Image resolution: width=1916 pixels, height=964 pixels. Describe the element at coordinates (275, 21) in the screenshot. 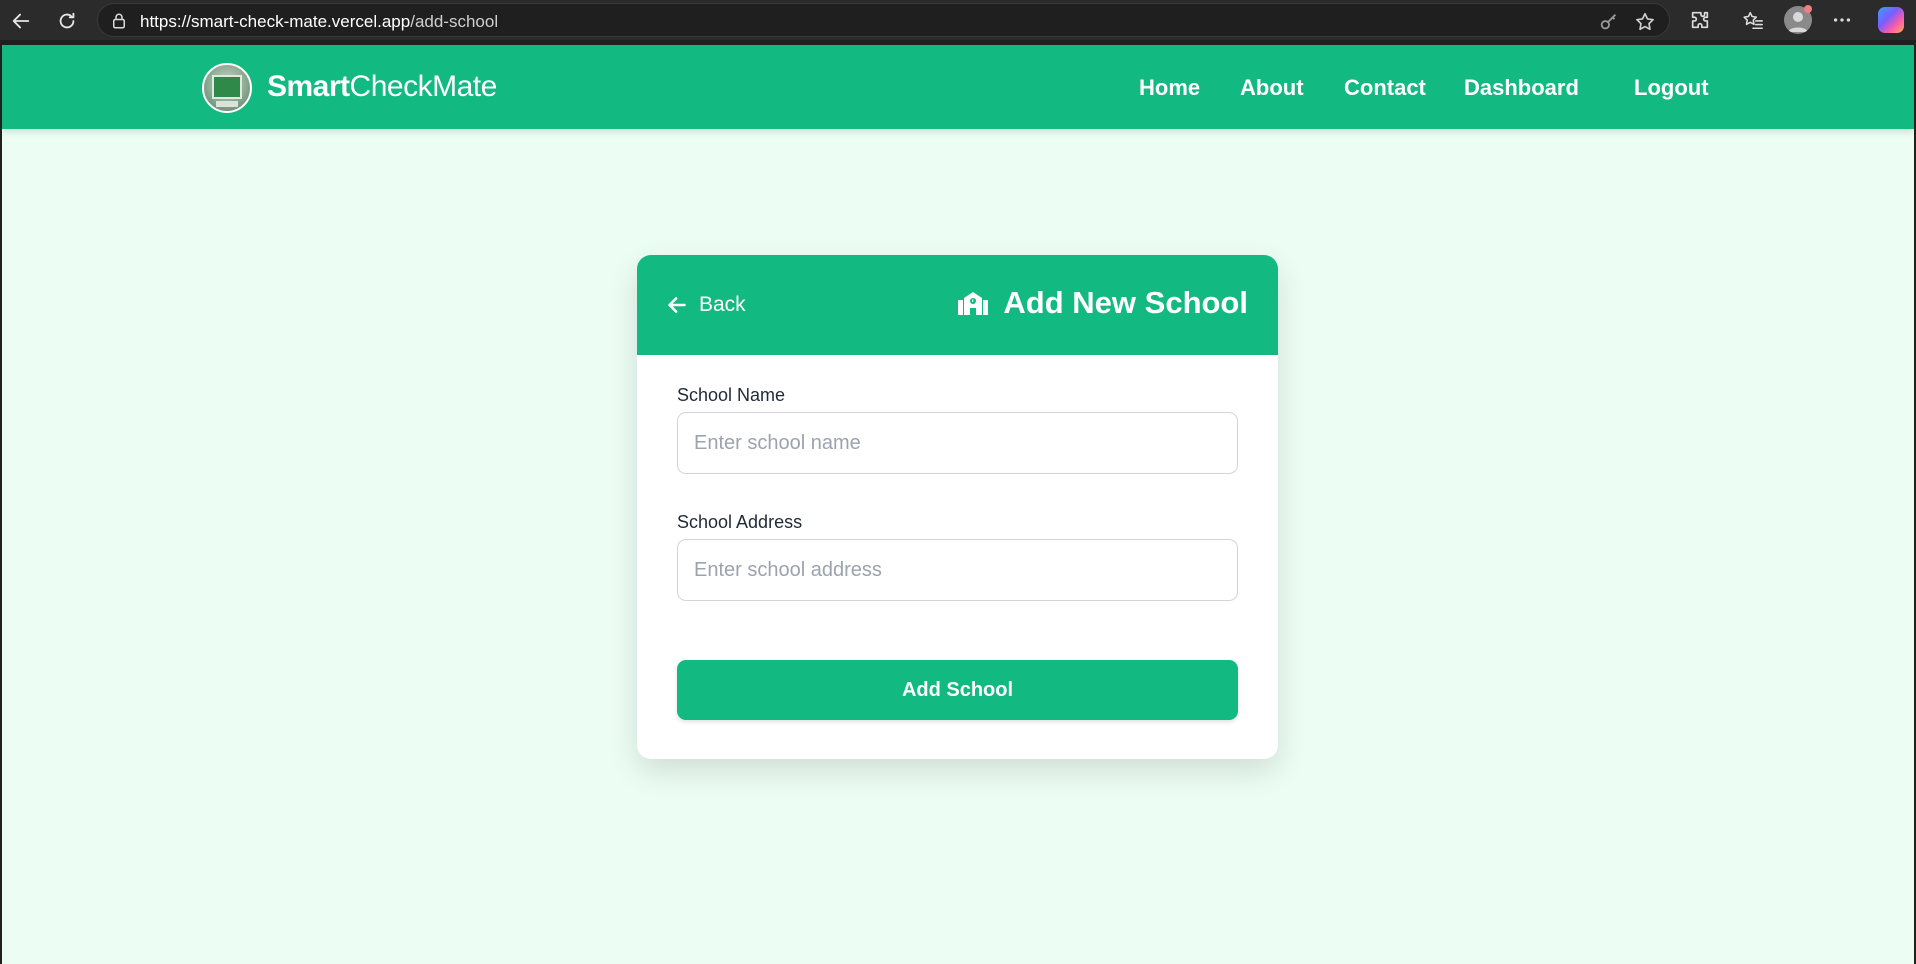

I see `url-host: https://smart-check-mate.vercel.app` at that location.